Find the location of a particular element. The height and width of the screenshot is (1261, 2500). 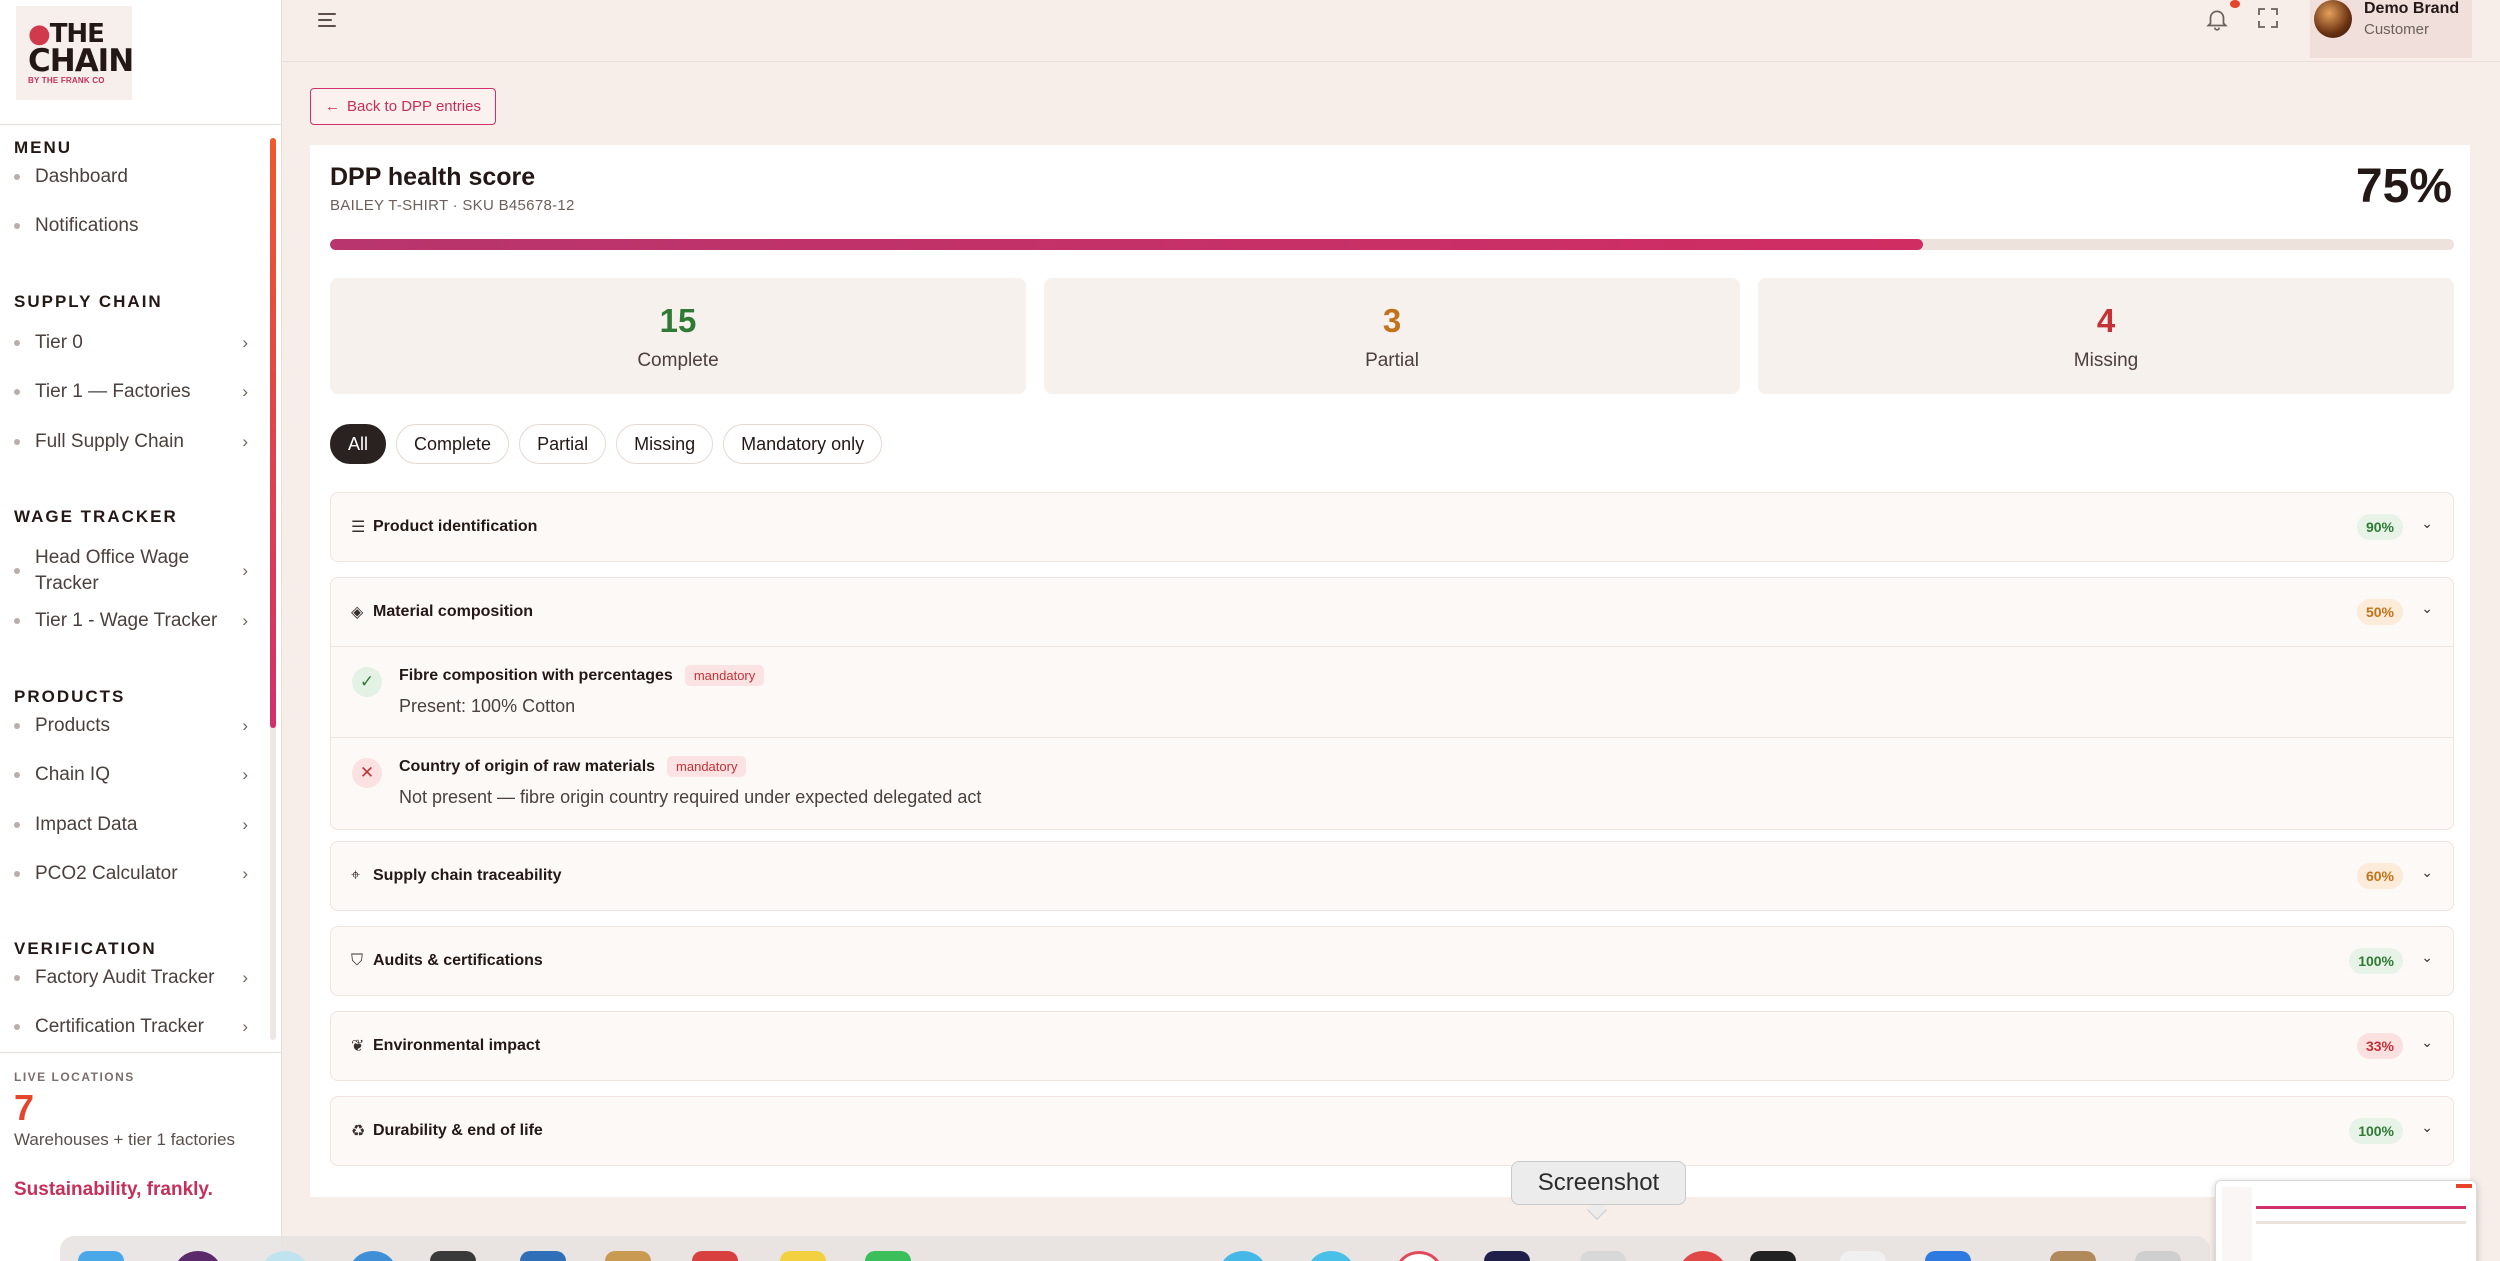

filter-complete: Complete is located at coordinates (453, 444).